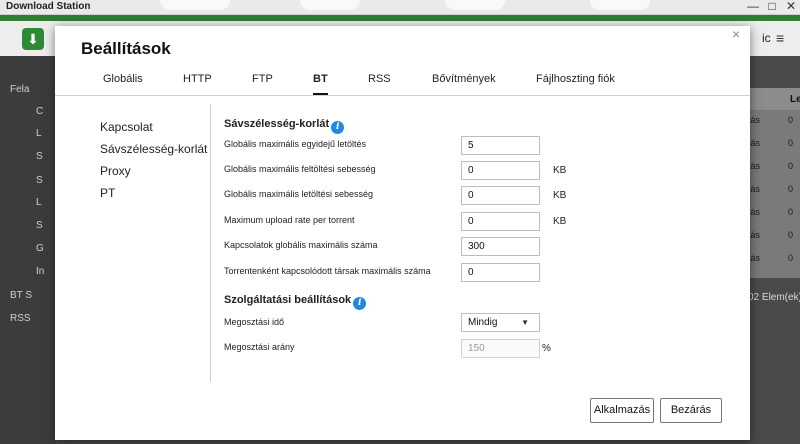 This screenshot has height=444, width=800. Describe the element at coordinates (500, 272) in the screenshot. I see `max-peers-per-torrent-input` at that location.